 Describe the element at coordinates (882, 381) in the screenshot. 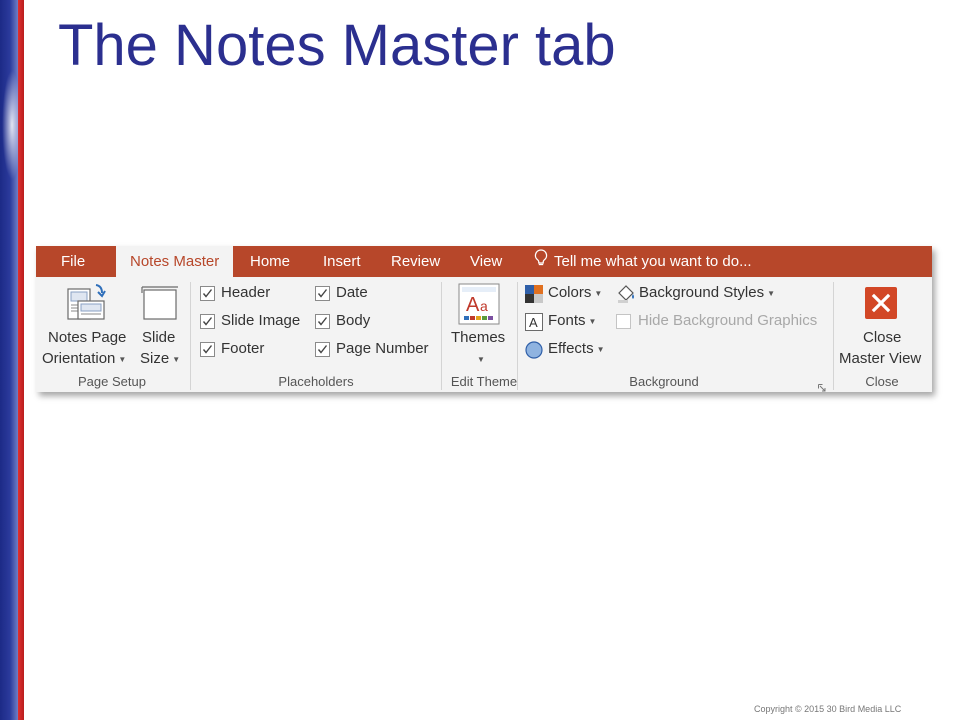

I see `group-label-close: Close` at that location.